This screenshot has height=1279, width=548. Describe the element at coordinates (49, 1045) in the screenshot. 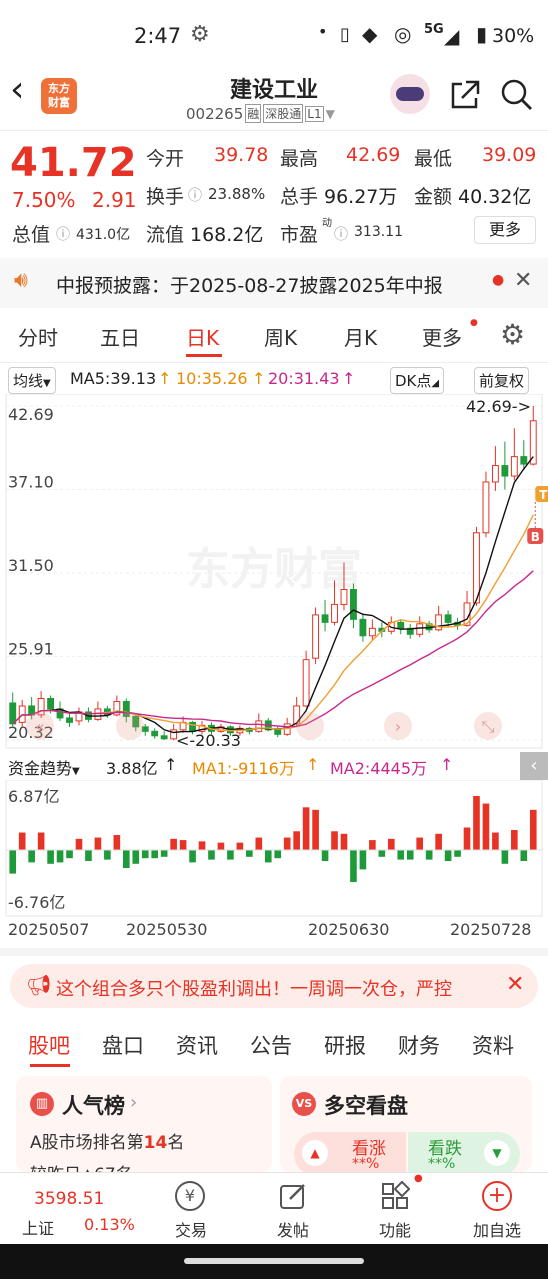

I see `tab-forum: 股吧` at that location.